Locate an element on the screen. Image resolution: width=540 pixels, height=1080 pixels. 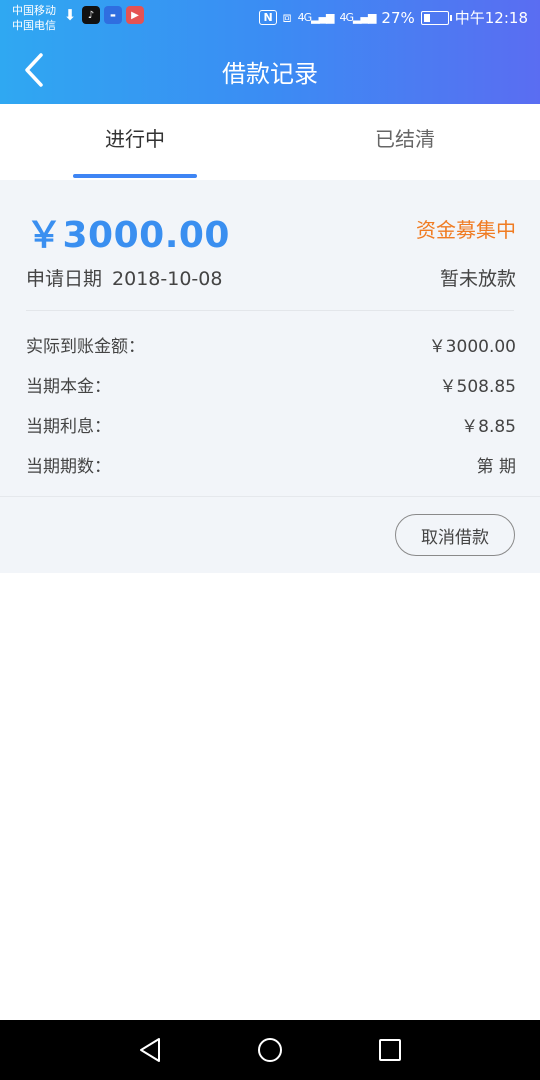
triangle-back-icon is located at coordinates (150, 1050).